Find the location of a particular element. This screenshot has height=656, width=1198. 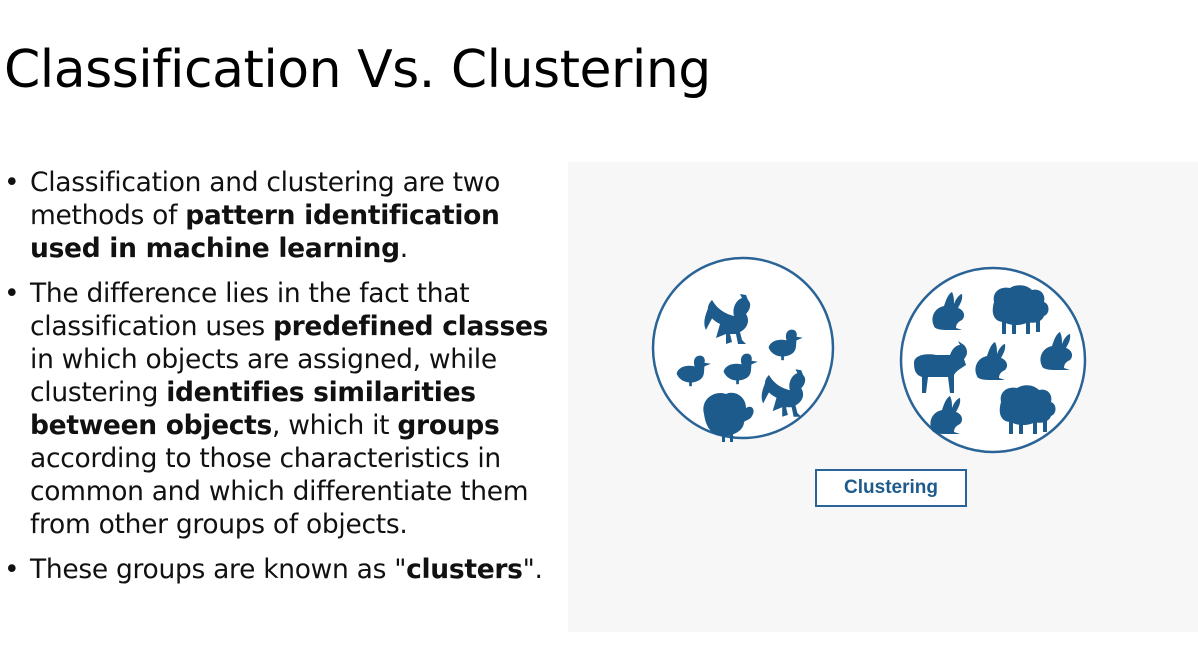

clustering-illustration is located at coordinates (869, 355).